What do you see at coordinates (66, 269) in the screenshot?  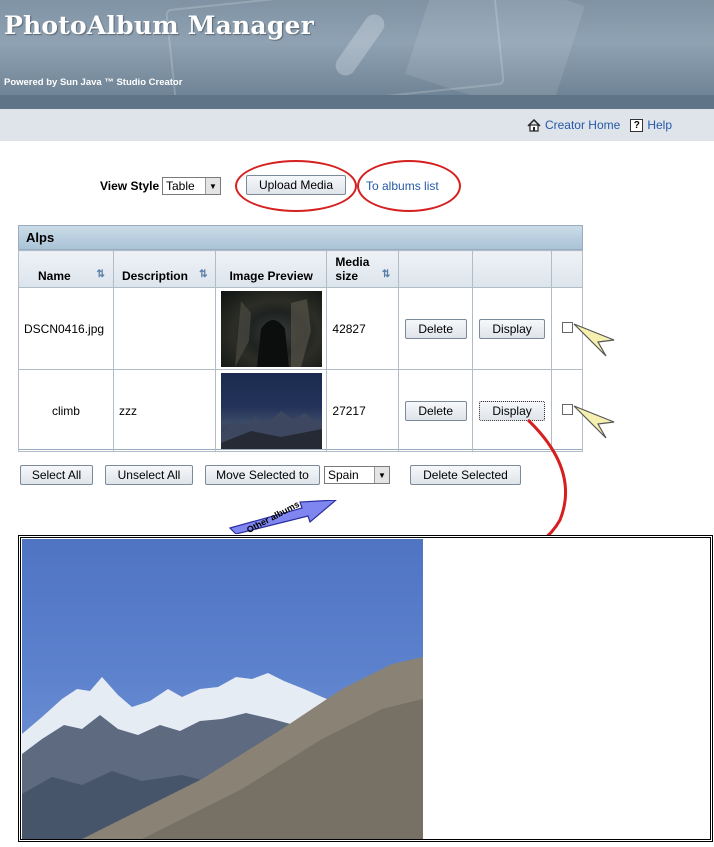 I see `column-header-name: Name ⇅` at bounding box center [66, 269].